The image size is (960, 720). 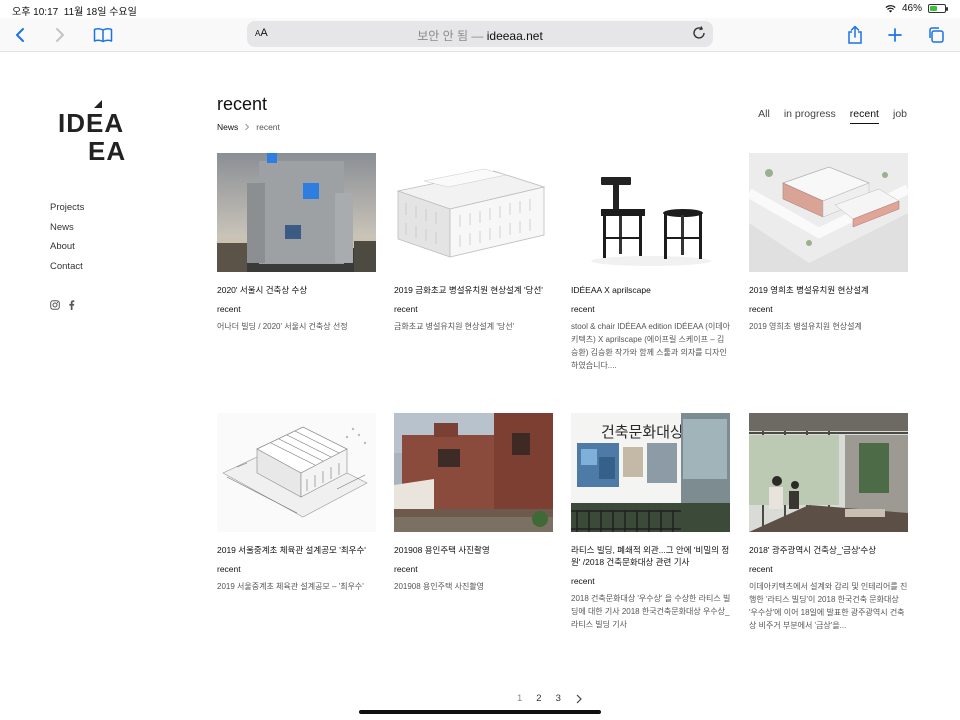 I want to click on share-icon, so click(x=855, y=35).